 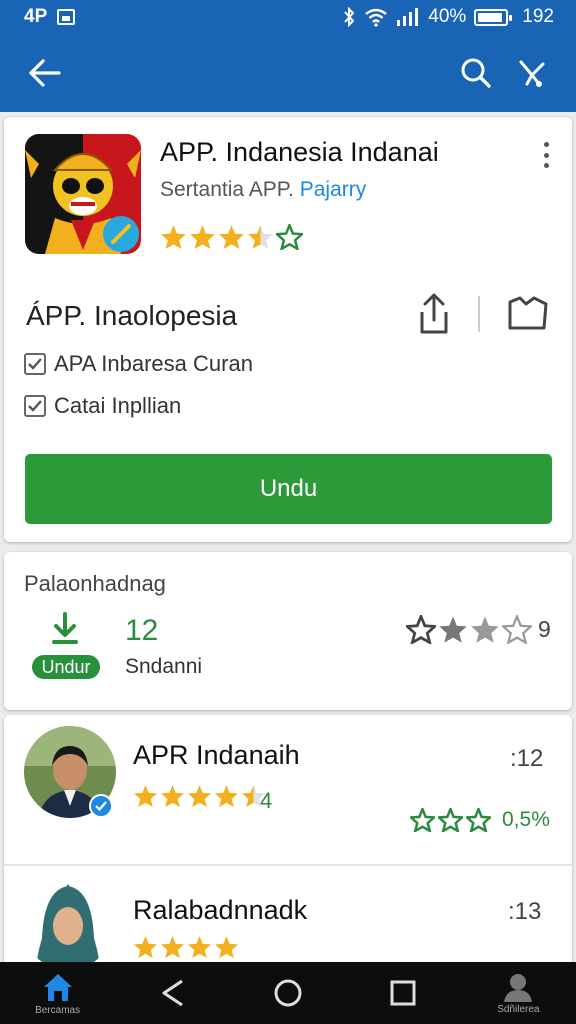 I want to click on bookmark-tag-icon, so click(x=528, y=313).